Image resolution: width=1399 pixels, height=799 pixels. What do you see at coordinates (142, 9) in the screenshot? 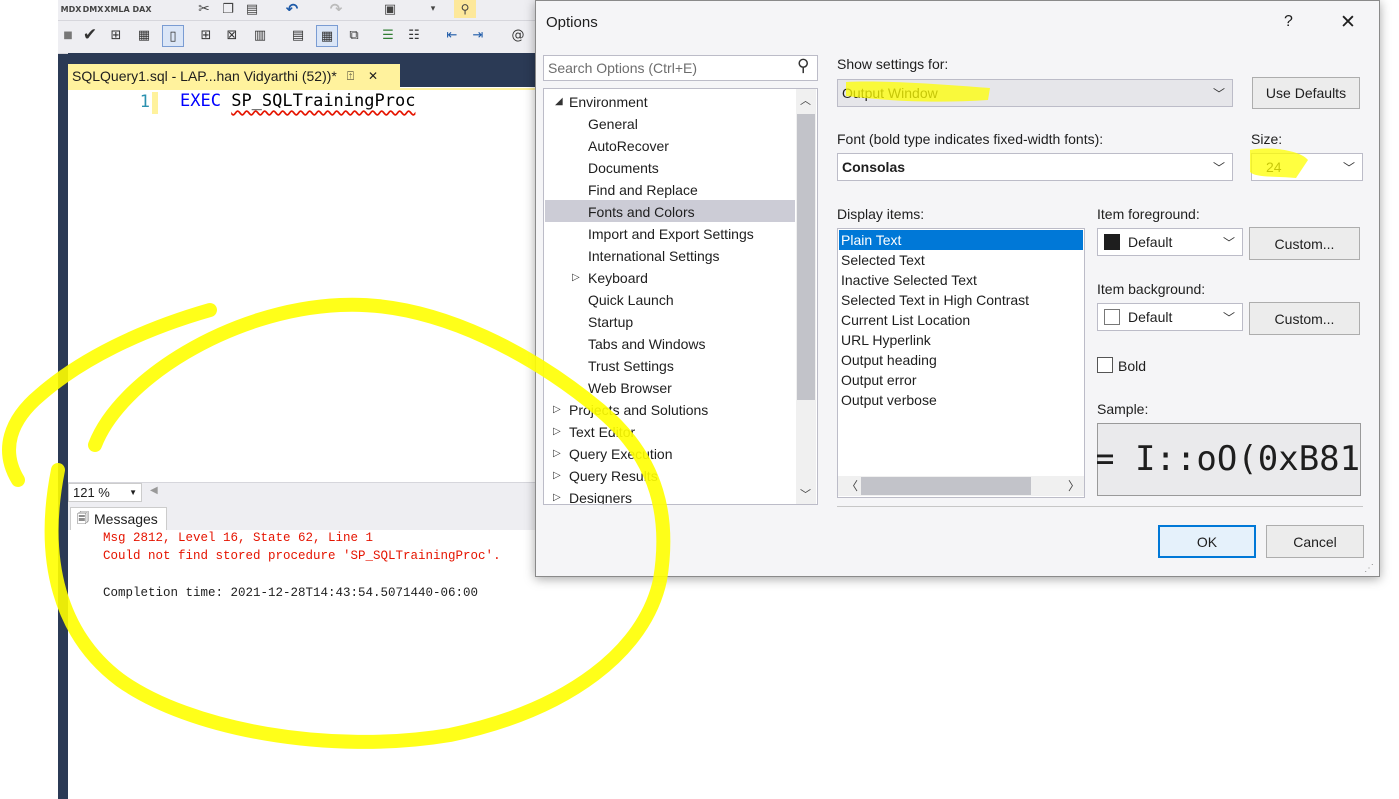
I see `dax-query-icon: DAX` at bounding box center [142, 9].